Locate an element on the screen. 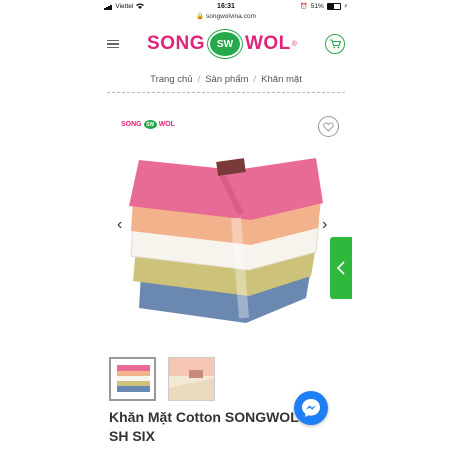 The height and width of the screenshot is (450, 450). chevron-left-icon is located at coordinates (341, 268).